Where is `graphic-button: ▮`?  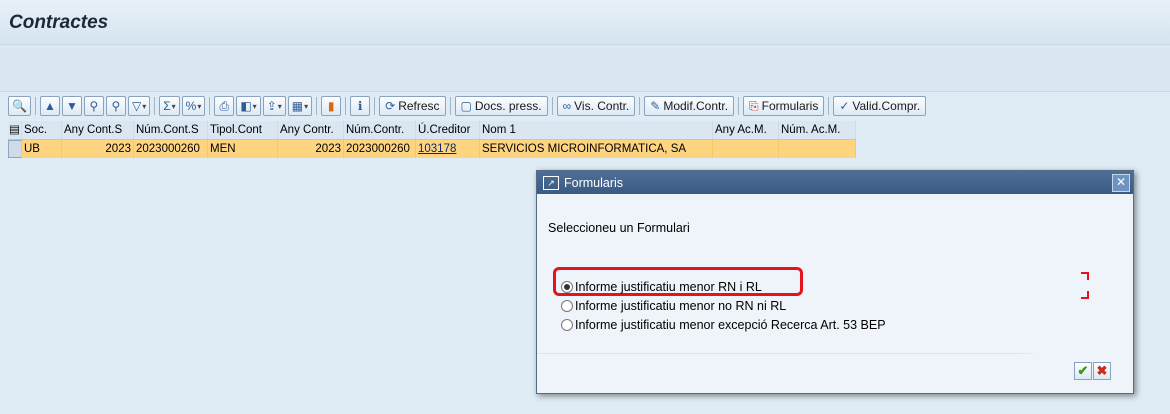 graphic-button: ▮ is located at coordinates (331, 106).